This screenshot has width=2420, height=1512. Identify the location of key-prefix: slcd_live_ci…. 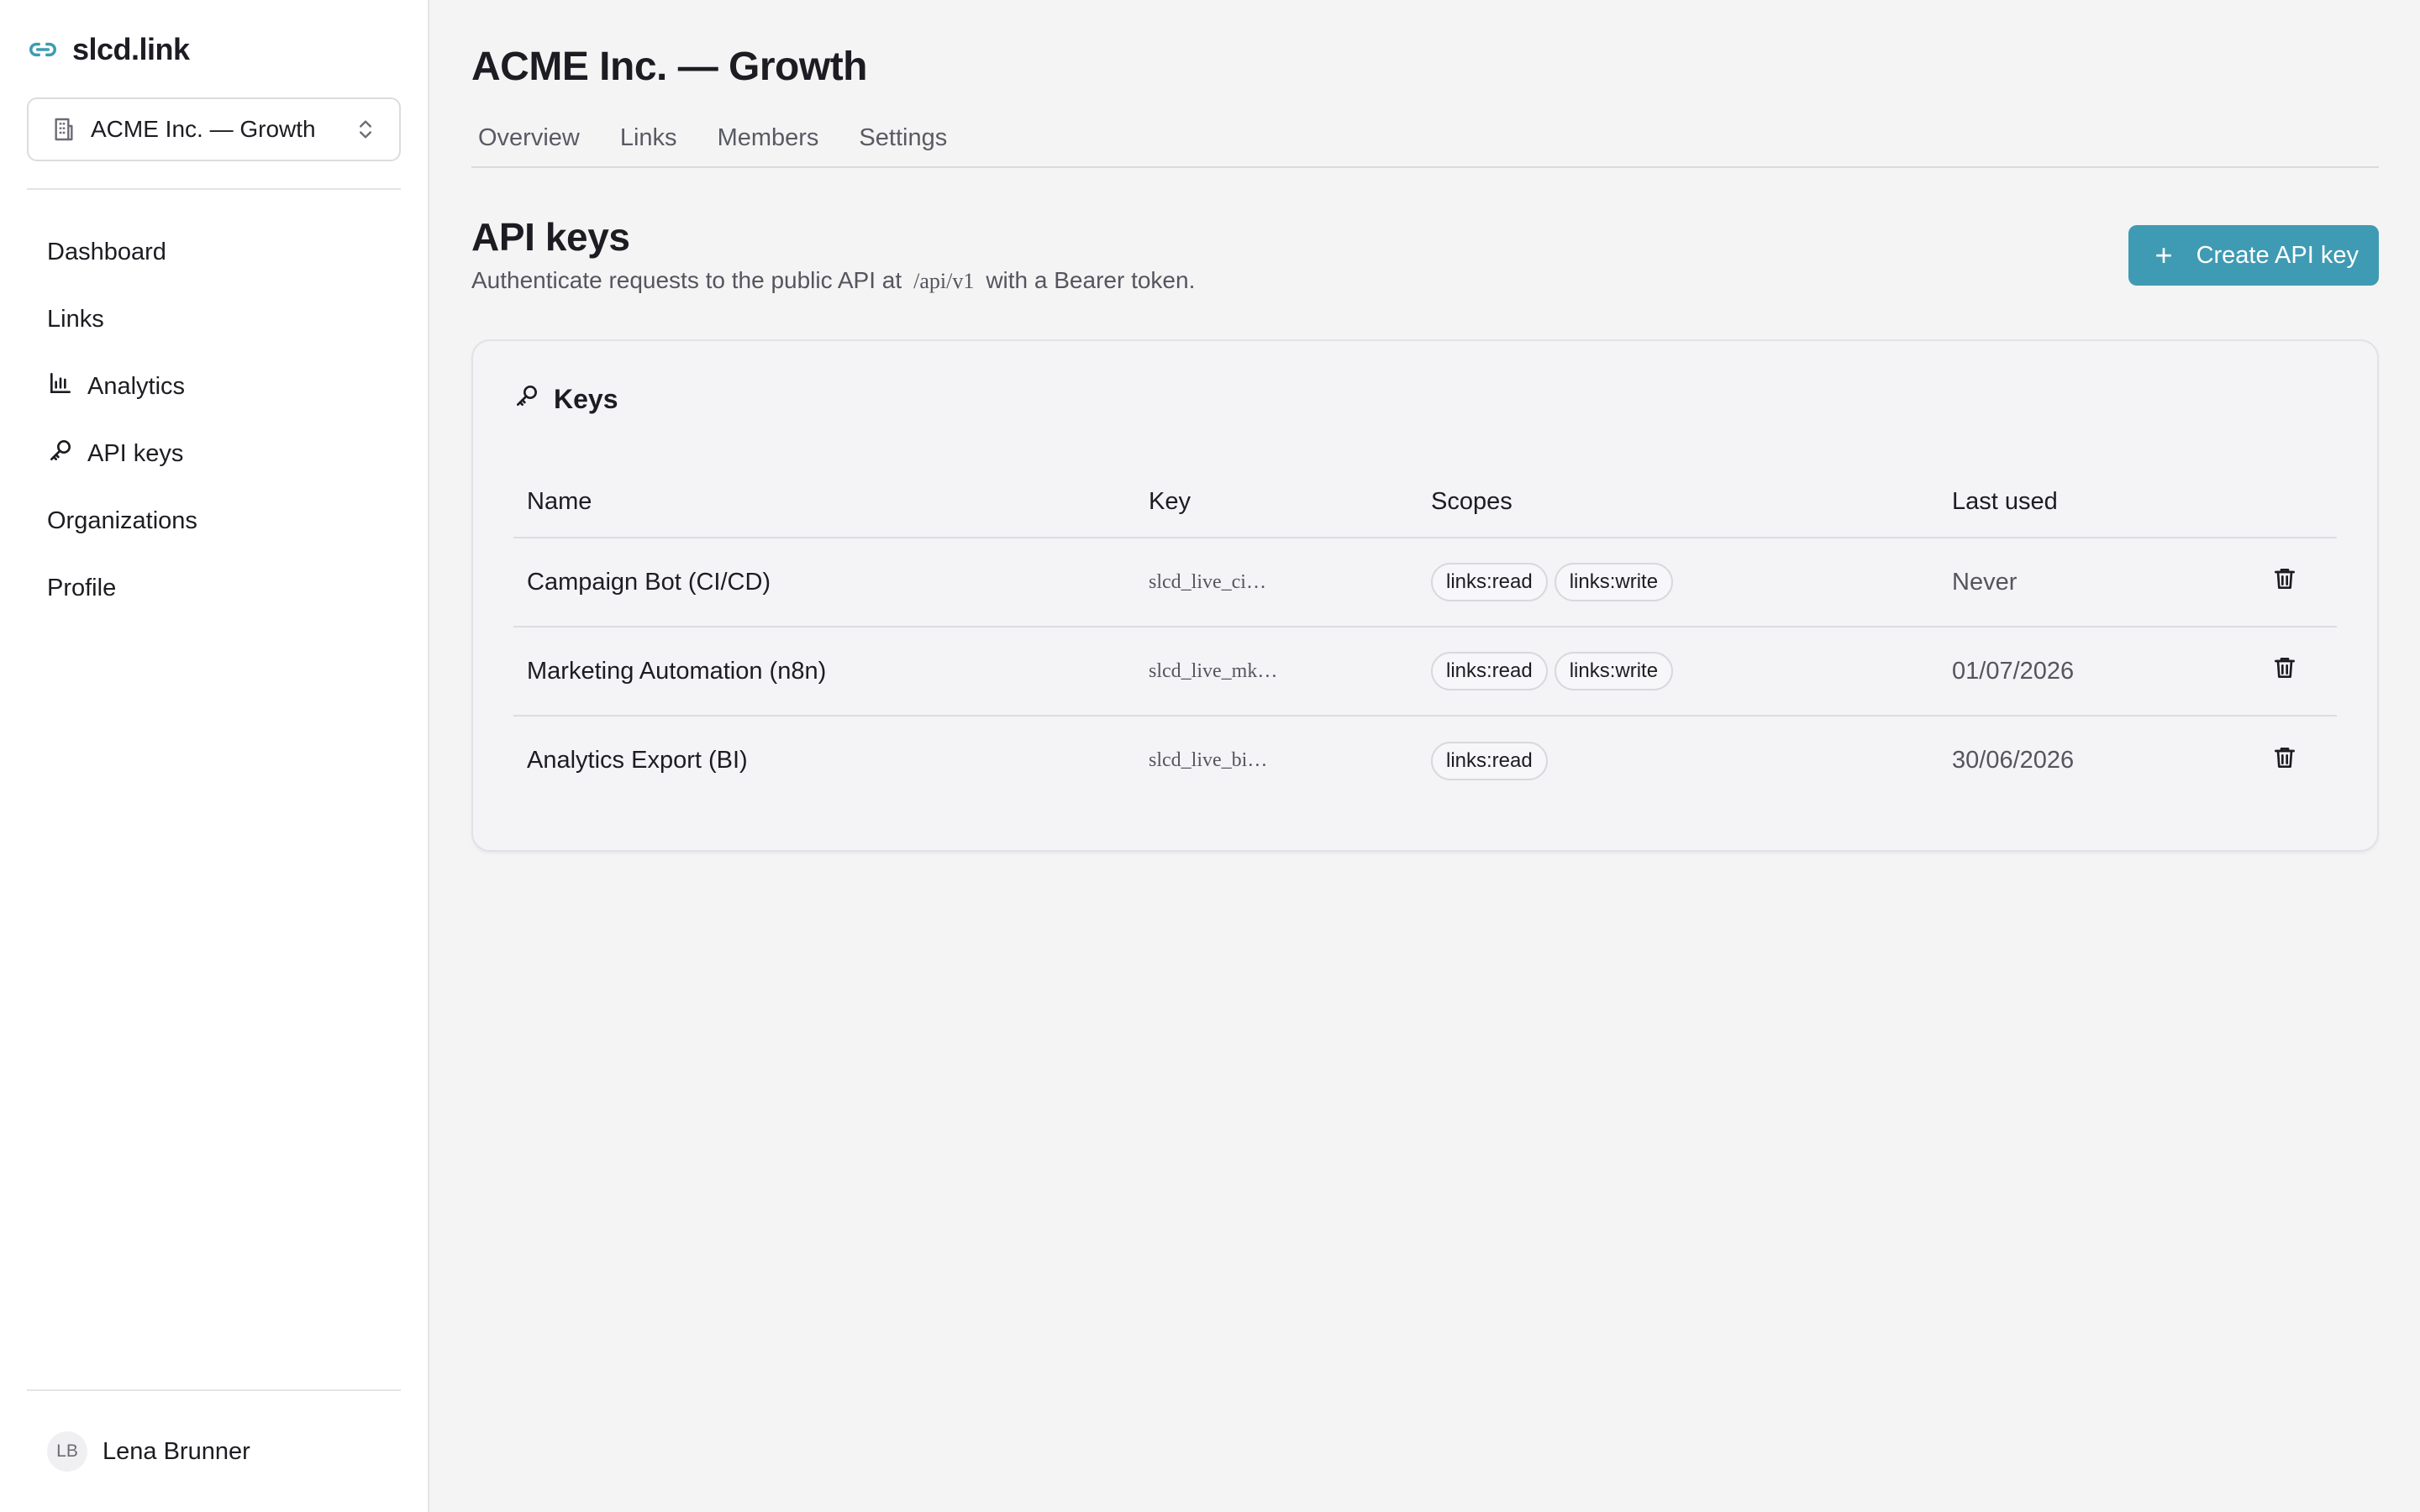
(1276, 582).